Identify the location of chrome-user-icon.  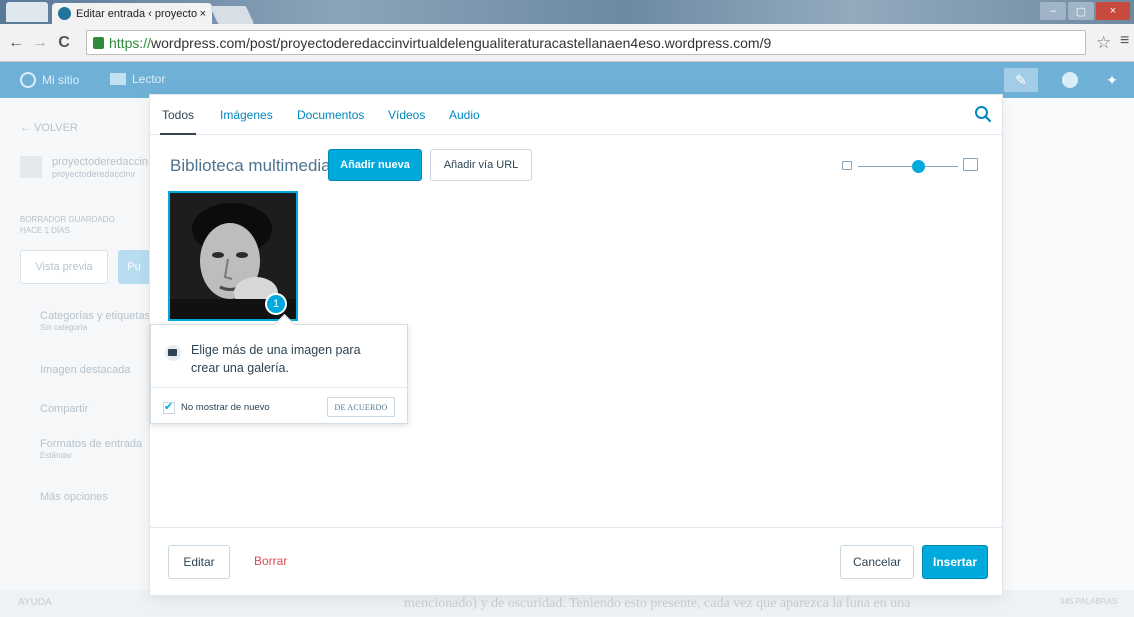
(27, 12).